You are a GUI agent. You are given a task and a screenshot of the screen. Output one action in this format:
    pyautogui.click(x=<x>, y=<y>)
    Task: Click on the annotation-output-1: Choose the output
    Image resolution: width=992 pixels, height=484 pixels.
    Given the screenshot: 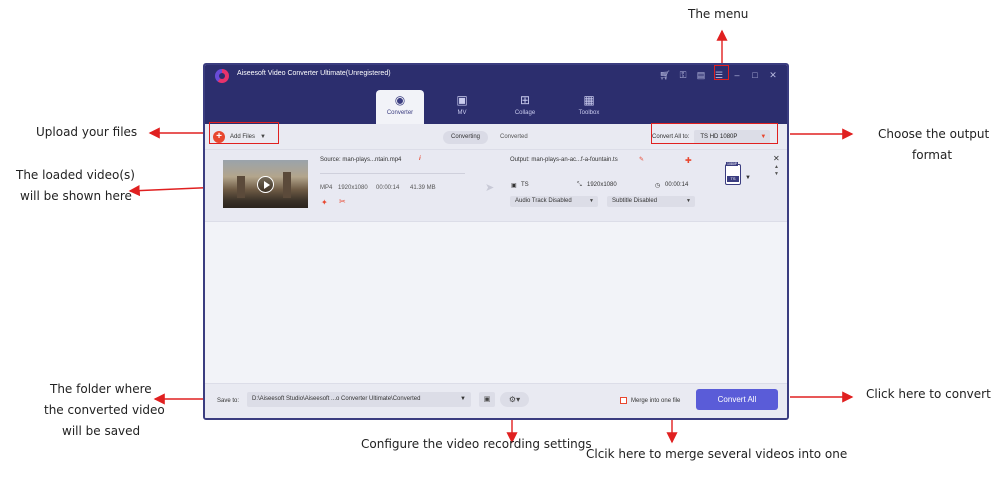 What is the action you would take?
    pyautogui.click(x=934, y=134)
    